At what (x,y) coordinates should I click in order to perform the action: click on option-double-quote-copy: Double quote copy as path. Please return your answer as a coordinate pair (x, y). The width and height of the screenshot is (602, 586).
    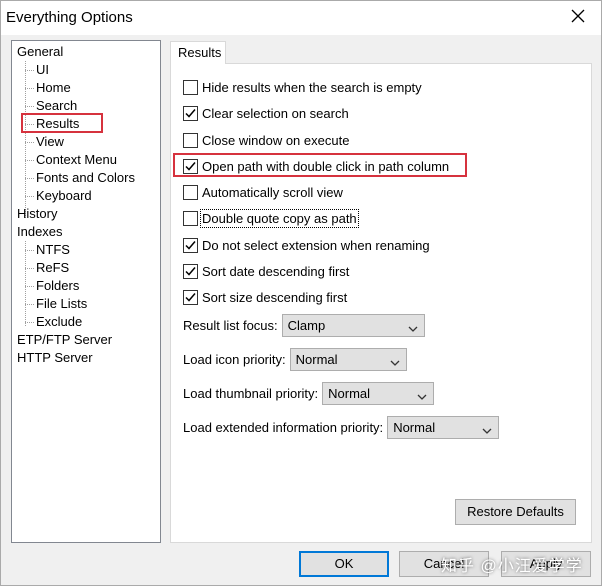
    Looking at the image, I should click on (271, 218).